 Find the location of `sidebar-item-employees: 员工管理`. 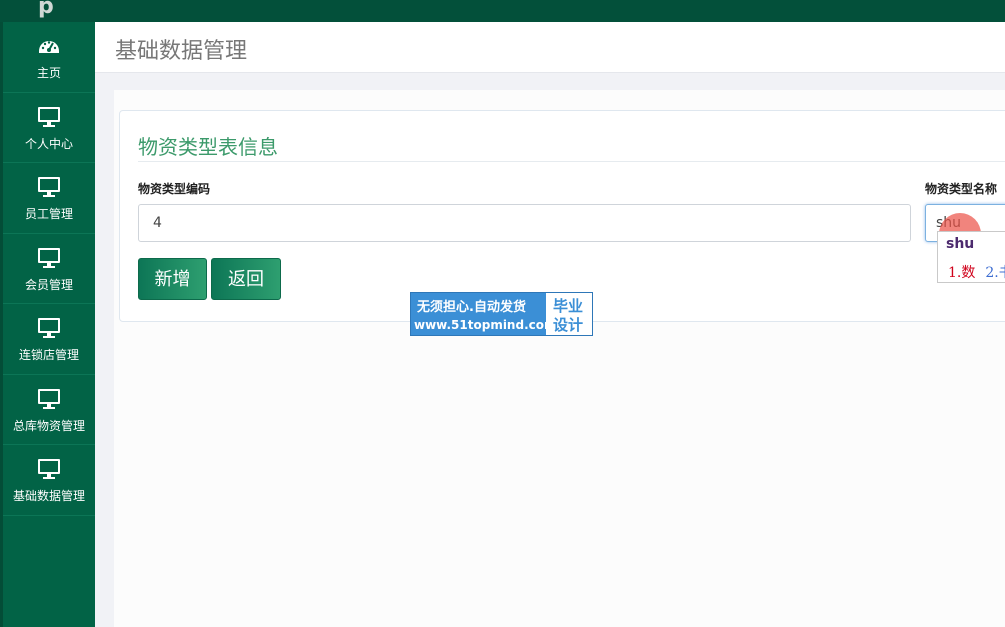

sidebar-item-employees: 员工管理 is located at coordinates (49, 198).